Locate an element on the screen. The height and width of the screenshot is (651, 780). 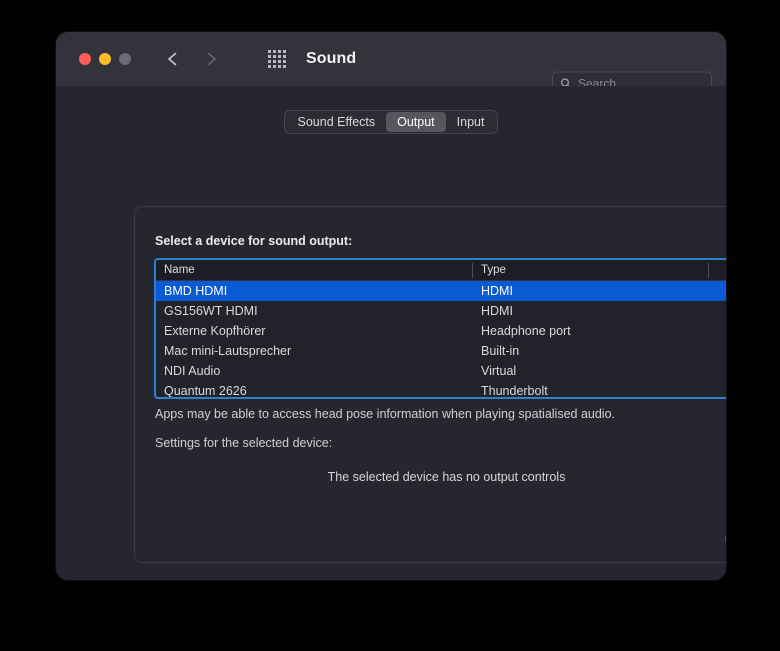
table-row: Quantum 2626 Thunderbolt is located at coordinates (441, 389).